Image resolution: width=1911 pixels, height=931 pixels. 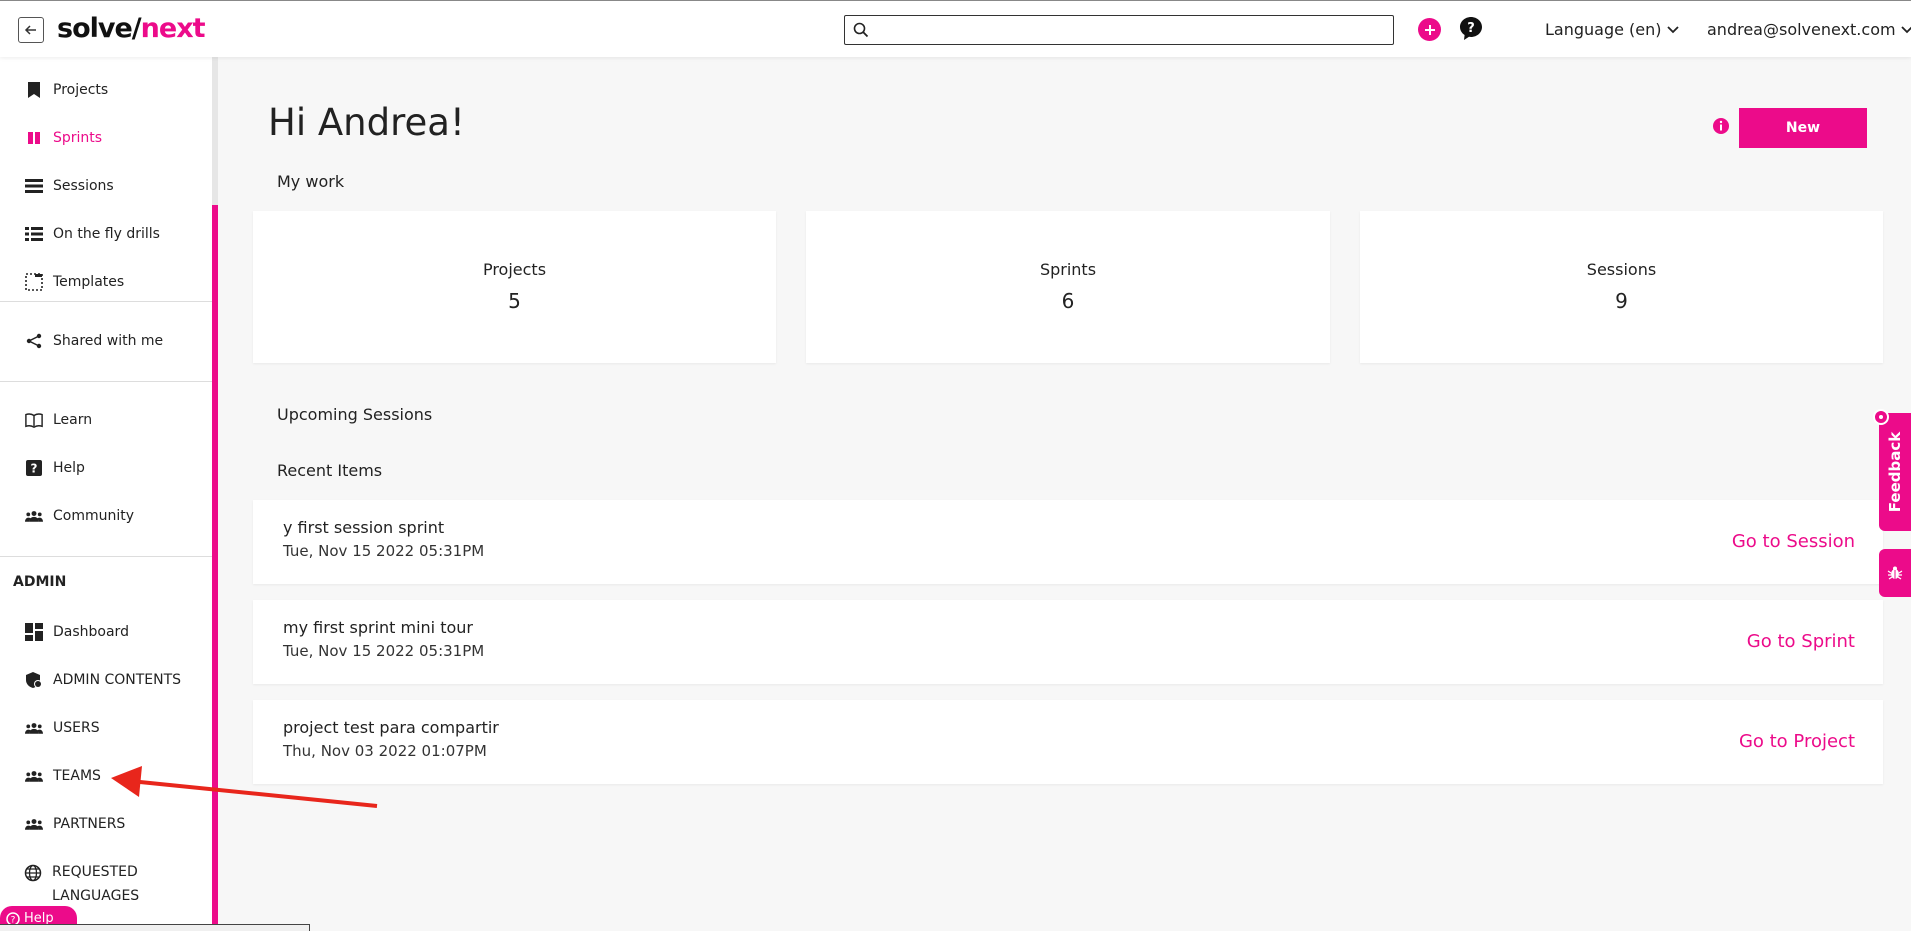 I want to click on stat-card-sprints: Sprints 6, so click(x=1068, y=287).